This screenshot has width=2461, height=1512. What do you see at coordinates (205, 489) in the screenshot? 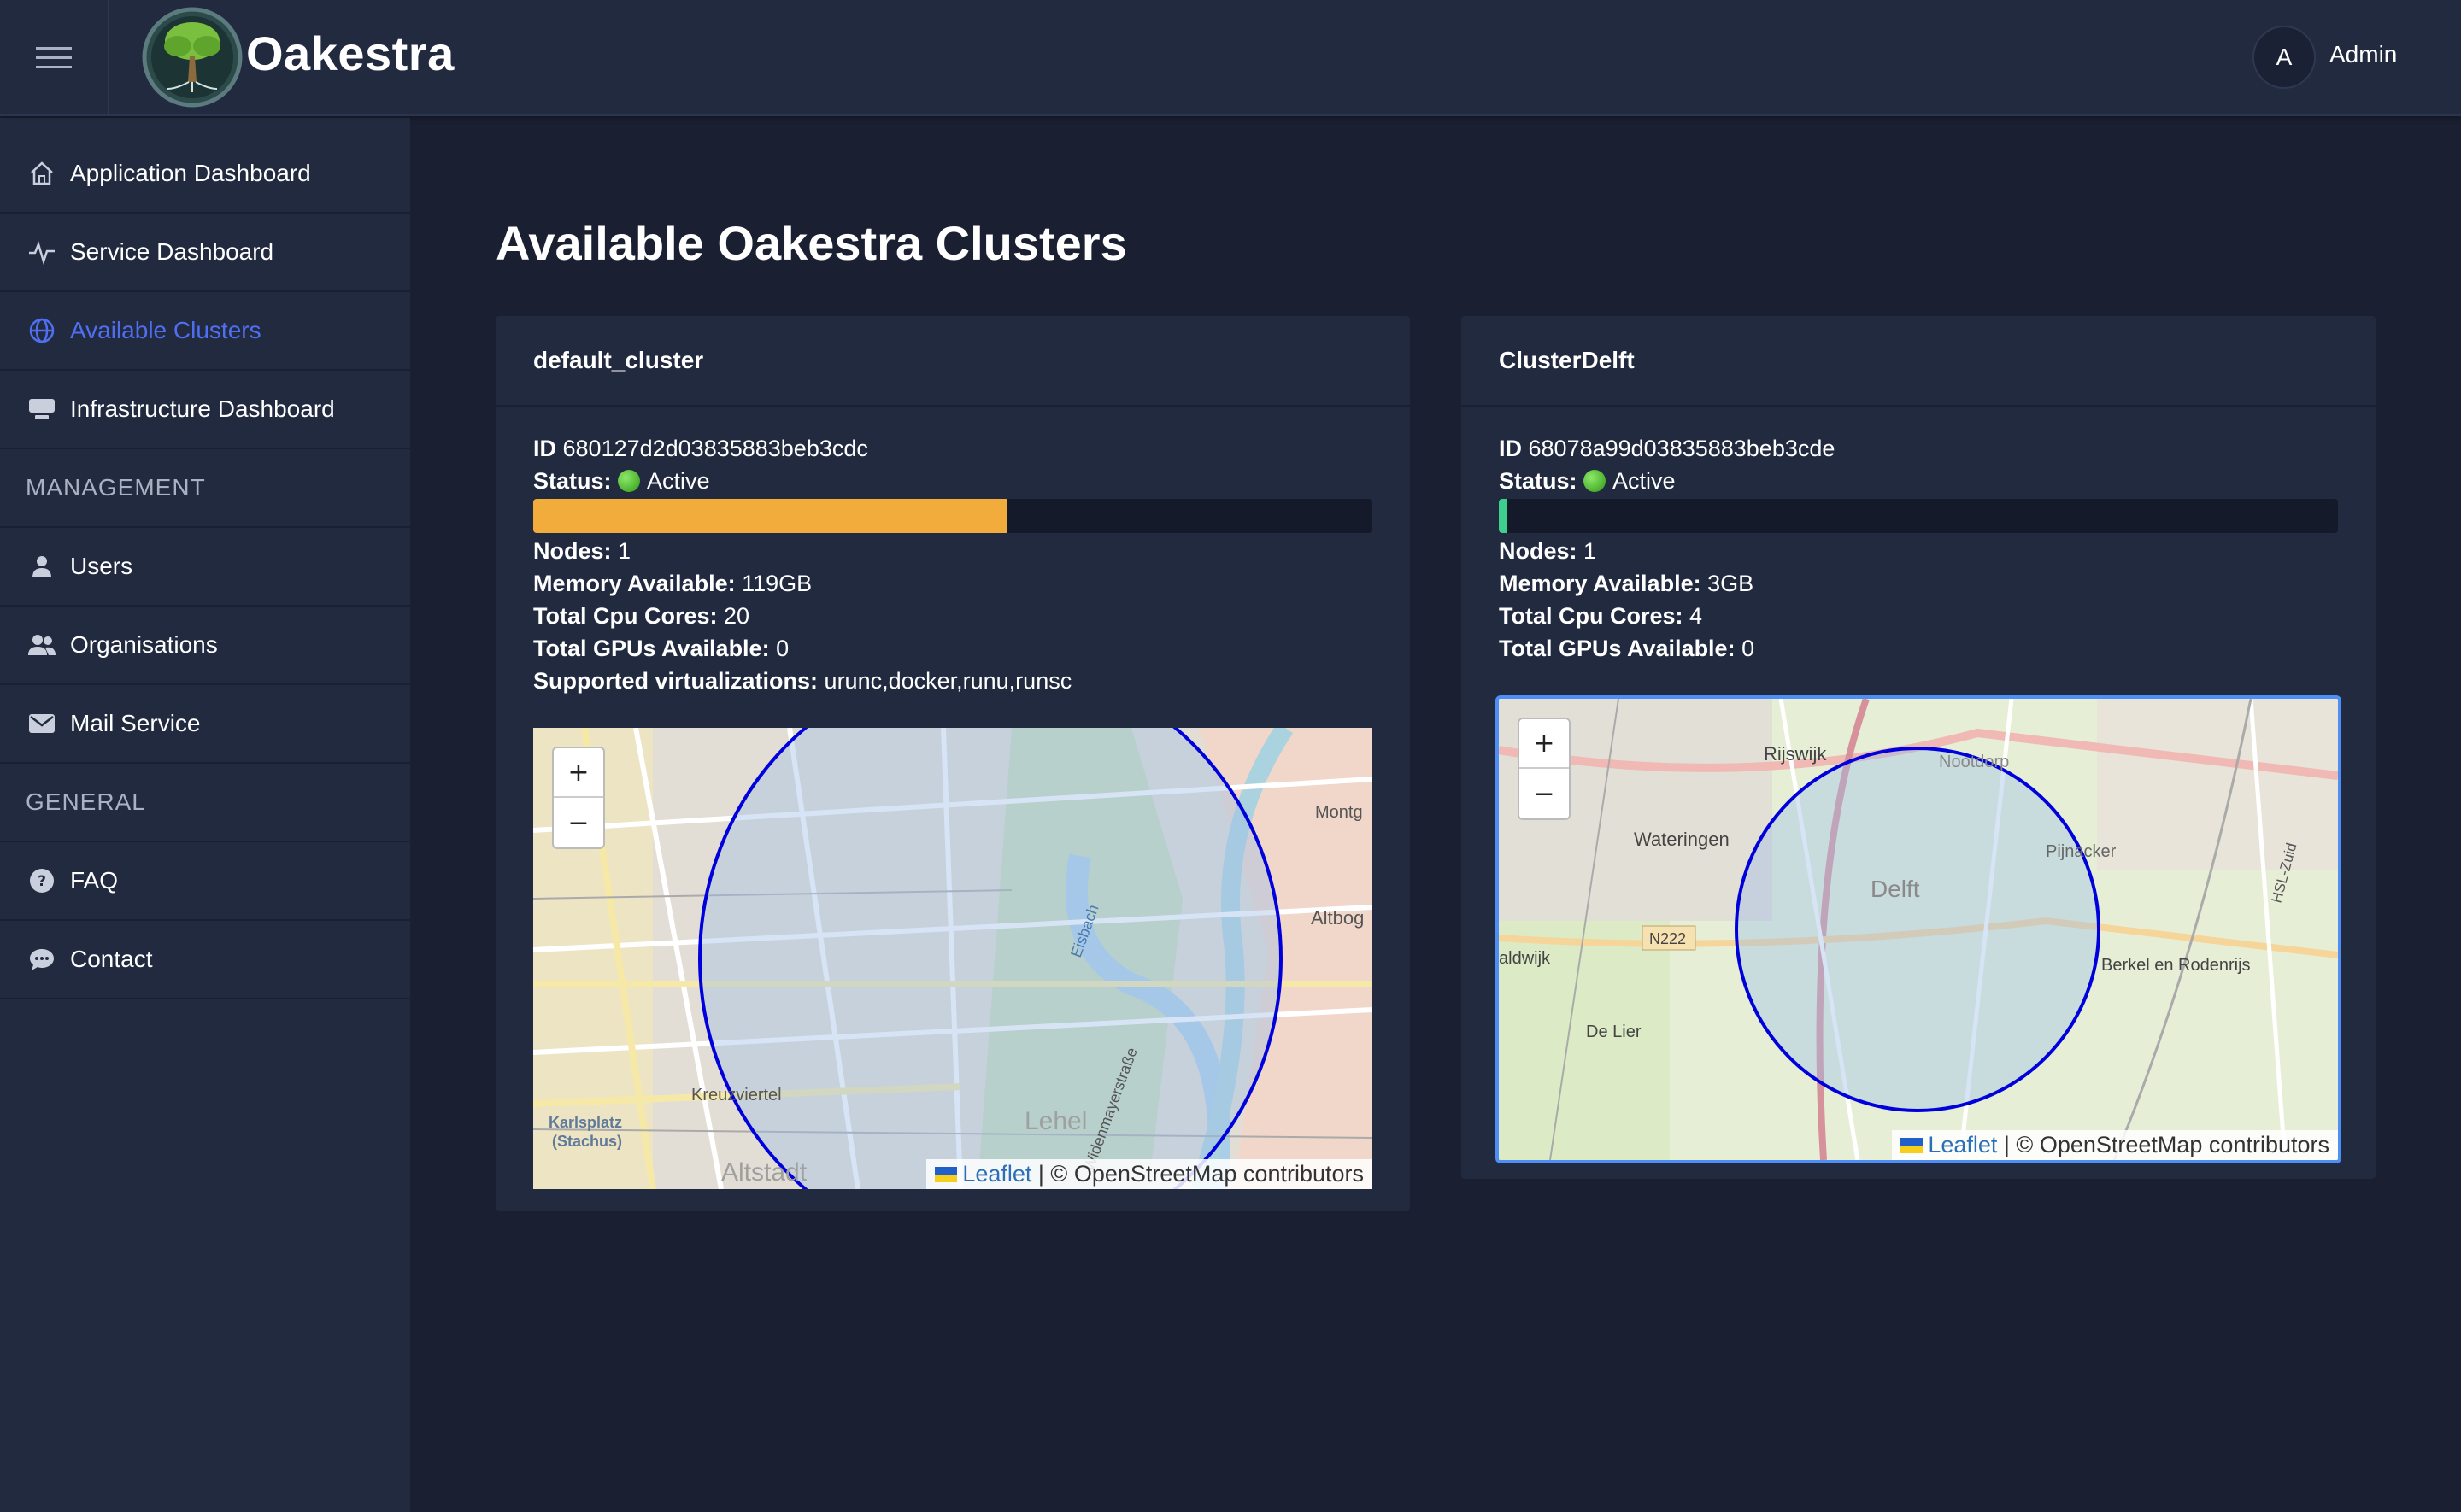
I see `section-management: MANAGEMENT` at bounding box center [205, 489].